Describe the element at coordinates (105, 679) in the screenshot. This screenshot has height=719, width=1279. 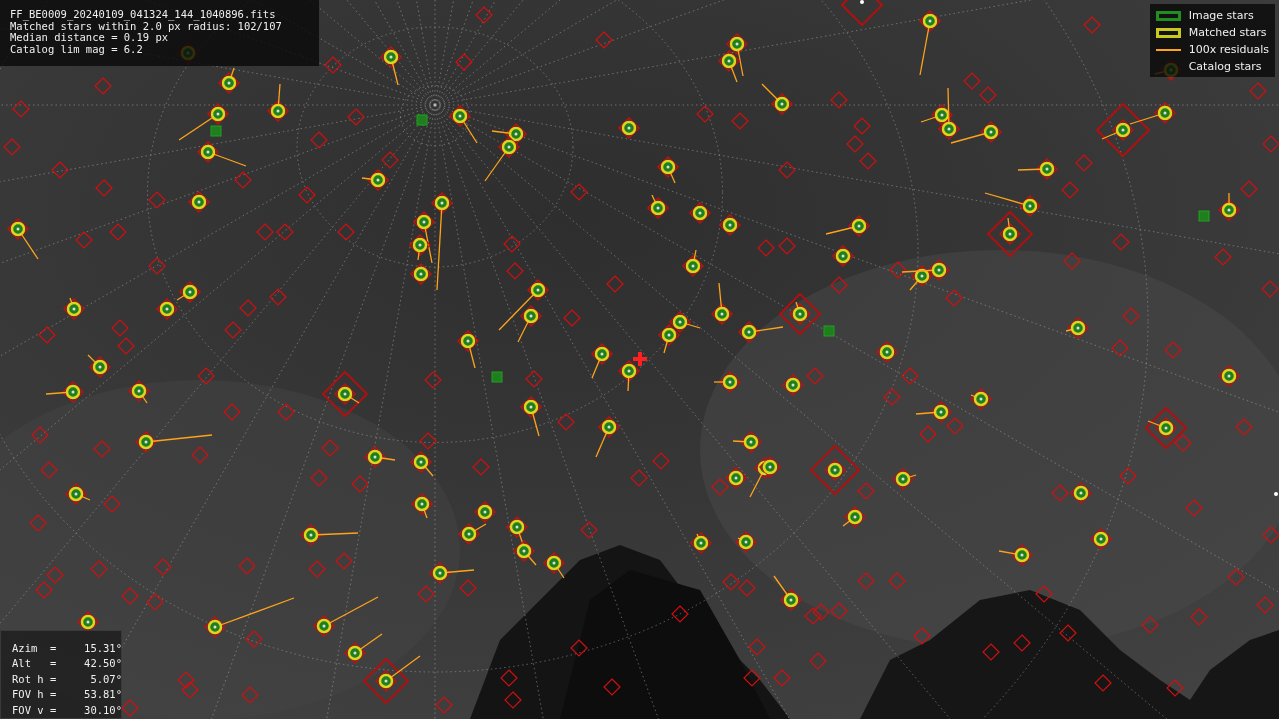
I see `parameter-value: 5.07°` at that location.